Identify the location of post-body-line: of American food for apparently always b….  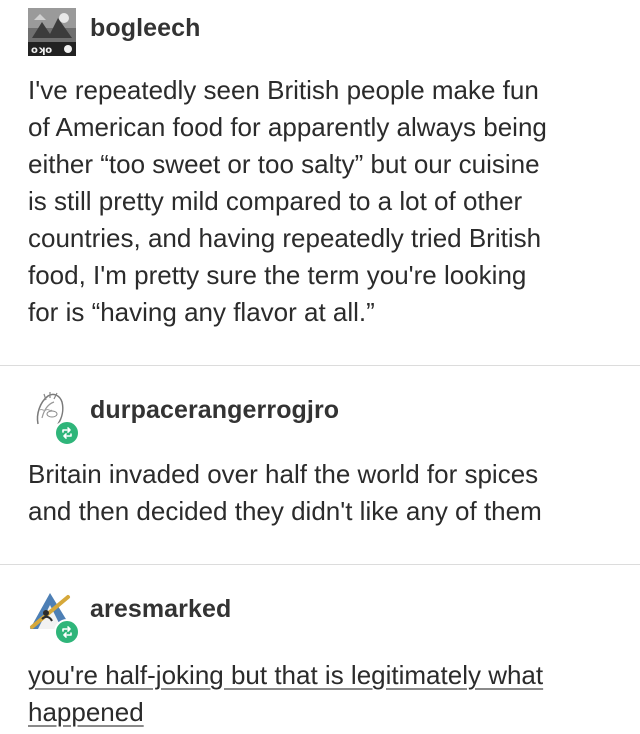
(287, 127).